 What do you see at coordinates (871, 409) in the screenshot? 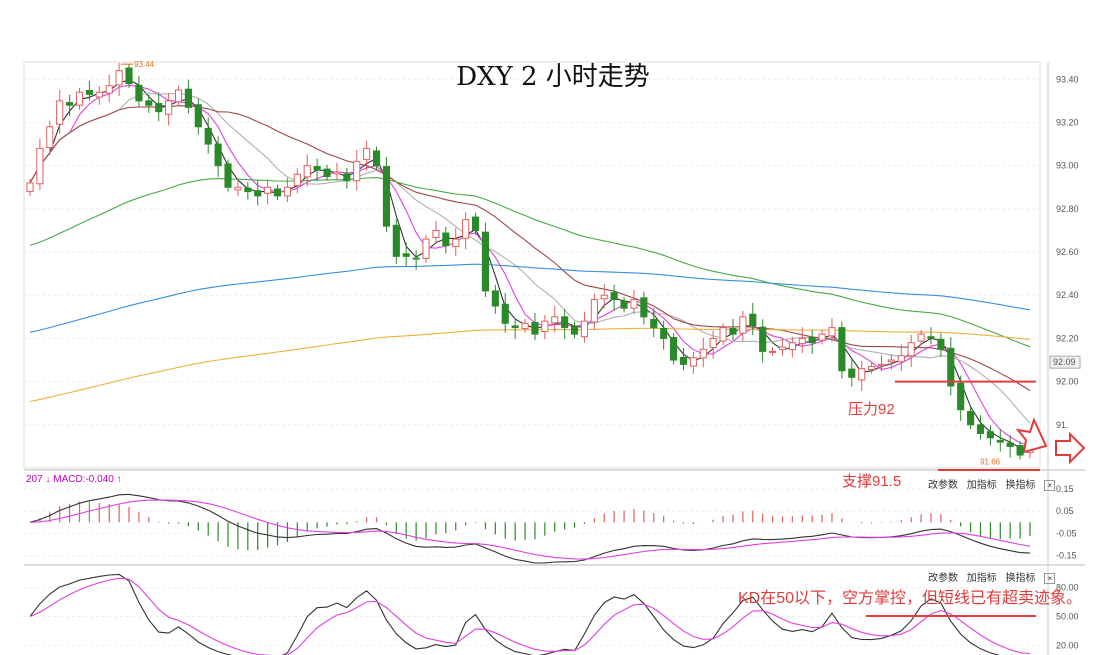
I see `resistance-annotation: 压力92` at bounding box center [871, 409].